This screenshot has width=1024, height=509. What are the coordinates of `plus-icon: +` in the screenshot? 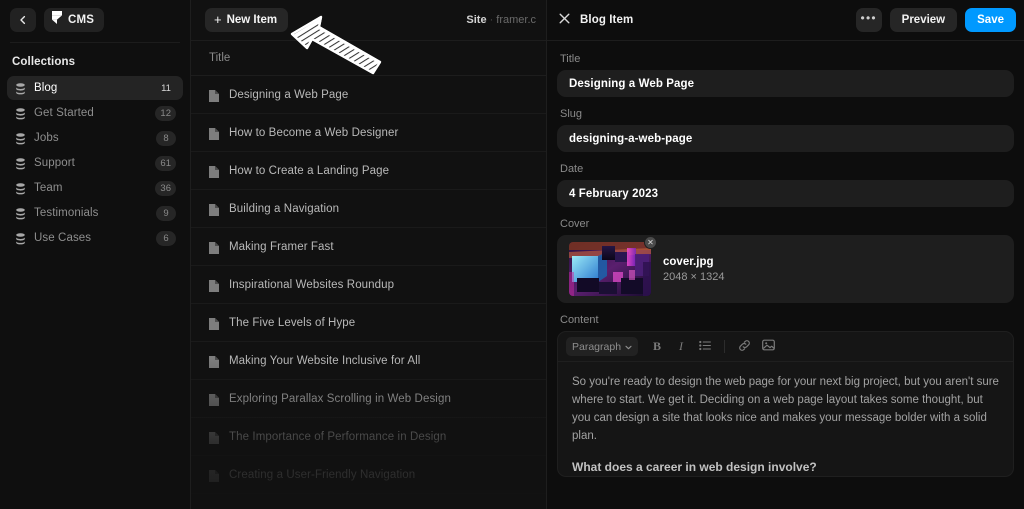 It's located at (218, 19).